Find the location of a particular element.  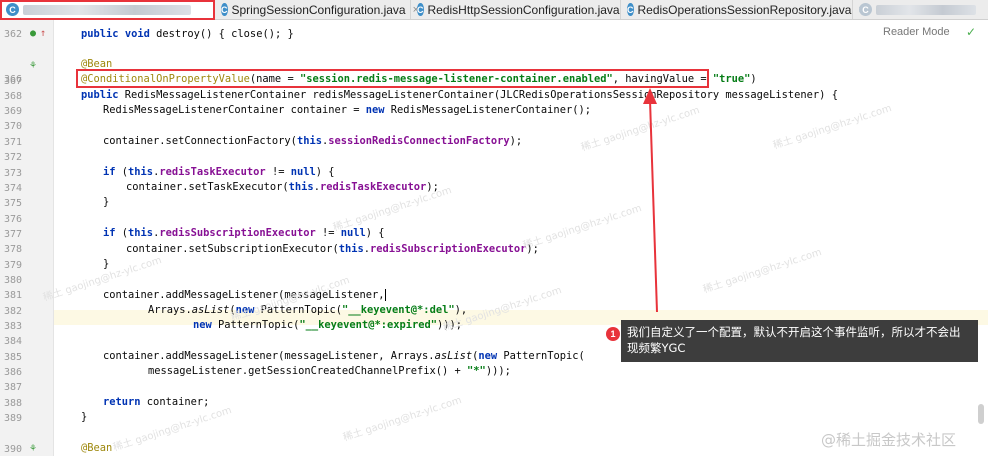

line-number: 376 is located at coordinates (13, 219).